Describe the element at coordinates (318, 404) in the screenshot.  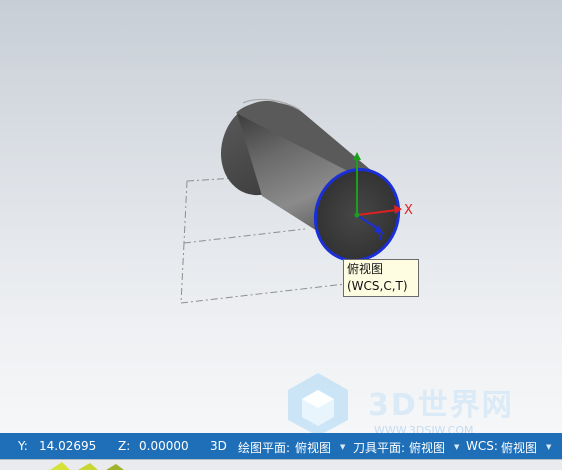
I see `watermark-cube-icon` at that location.